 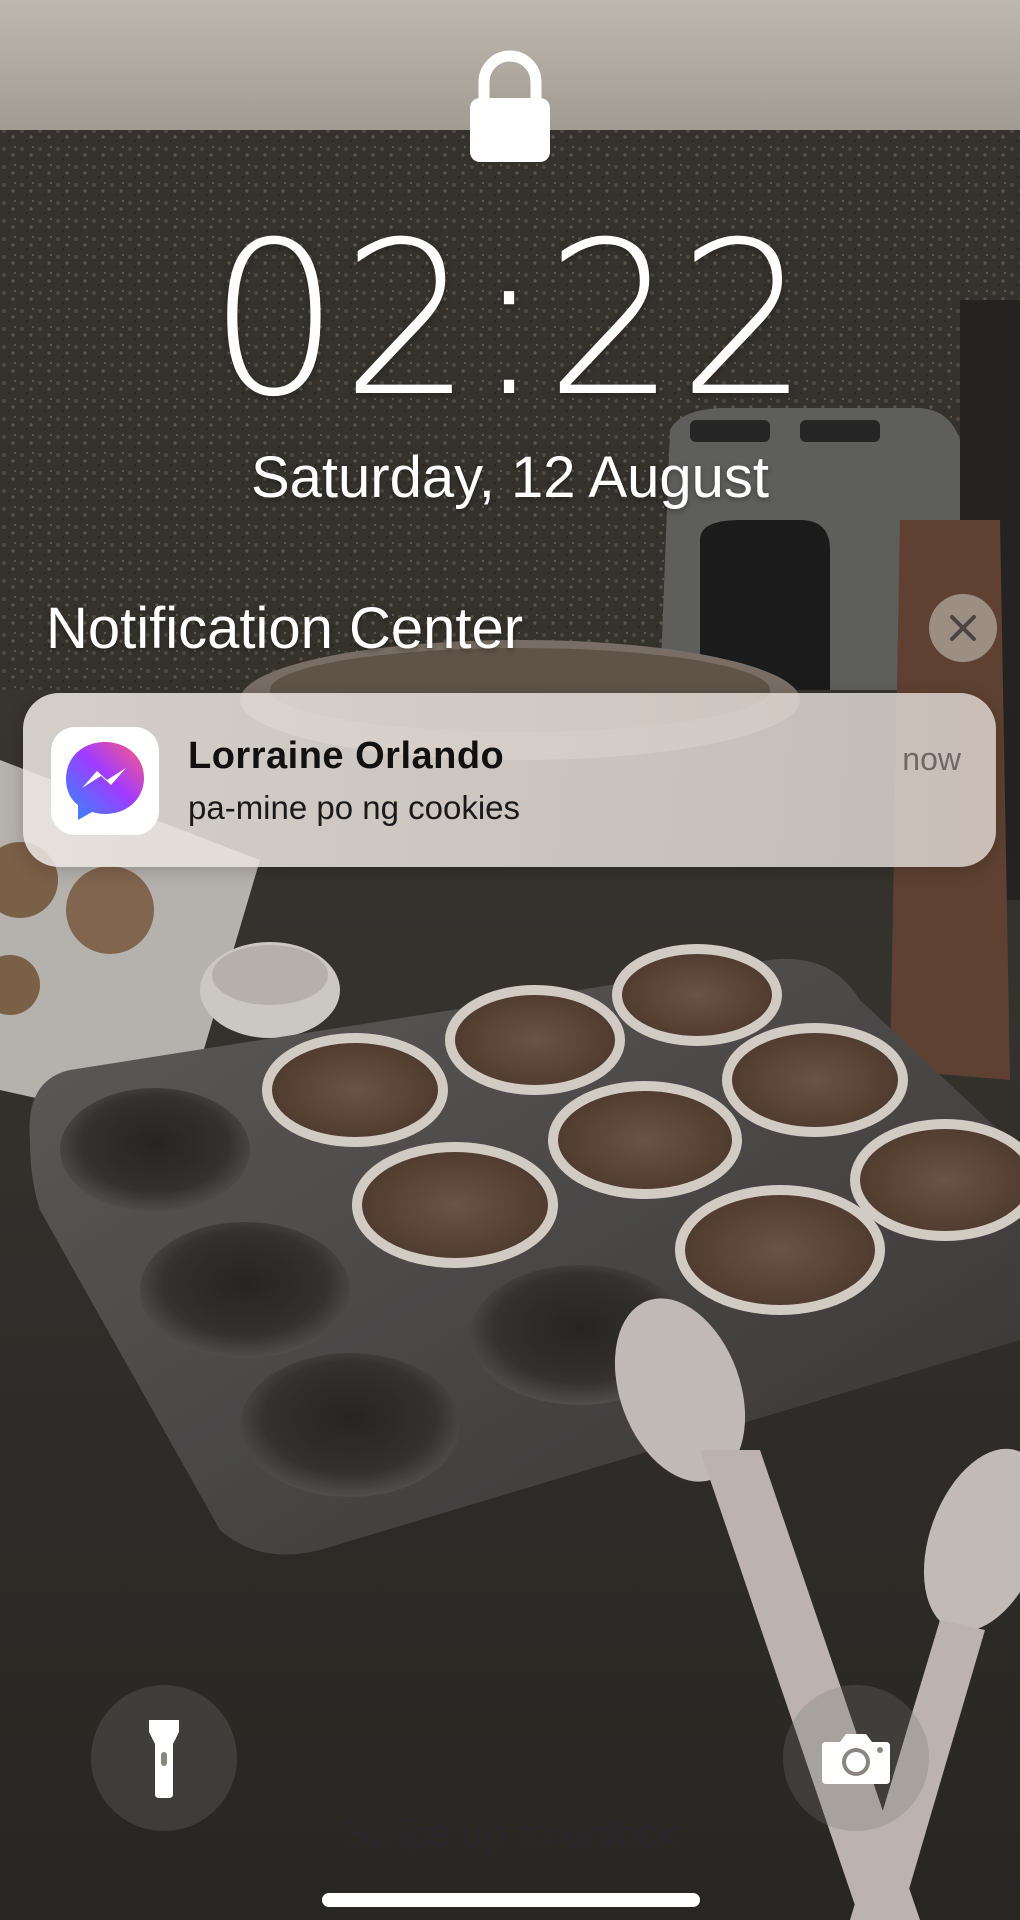 I want to click on camera-button, so click(x=856, y=1758).